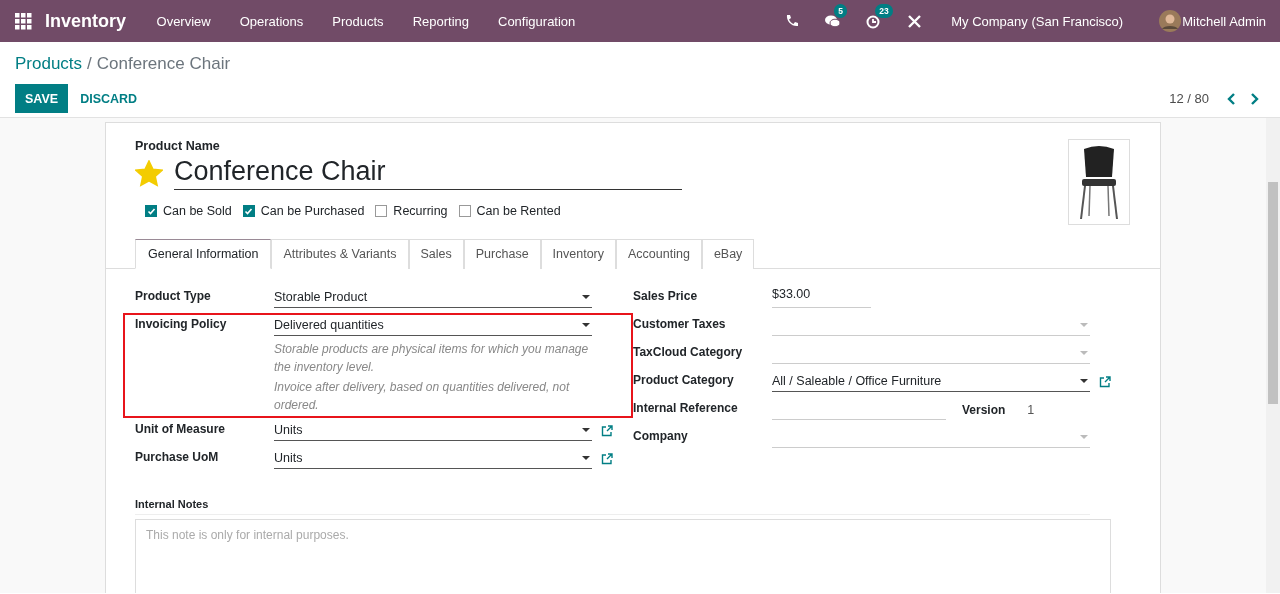 The width and height of the screenshot is (1280, 594). What do you see at coordinates (422, 396) in the screenshot?
I see `help-text: Invoice after delivery, based on quantities delivered, not ordered.` at bounding box center [422, 396].